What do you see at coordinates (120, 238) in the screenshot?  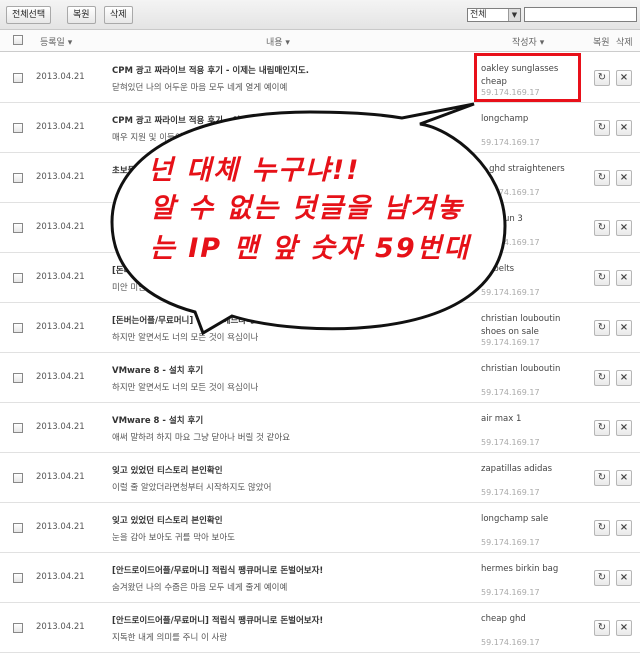 I see `row-body: 닫혀` at bounding box center [120, 238].